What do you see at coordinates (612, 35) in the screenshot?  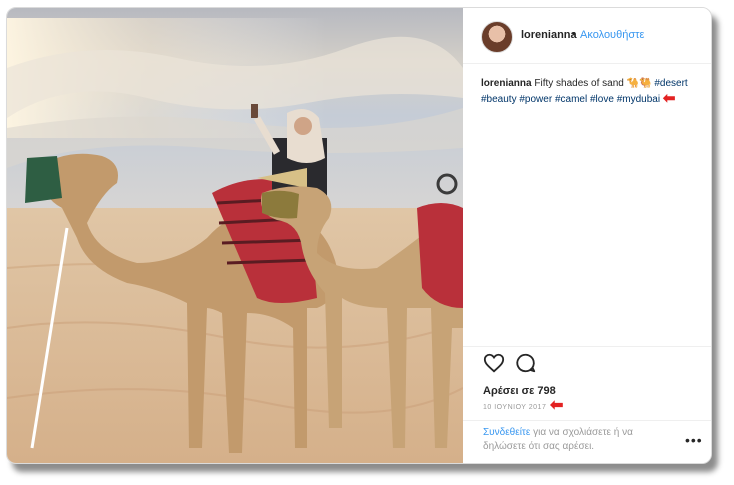 I see `follow-button: Ακολουθήστε` at bounding box center [612, 35].